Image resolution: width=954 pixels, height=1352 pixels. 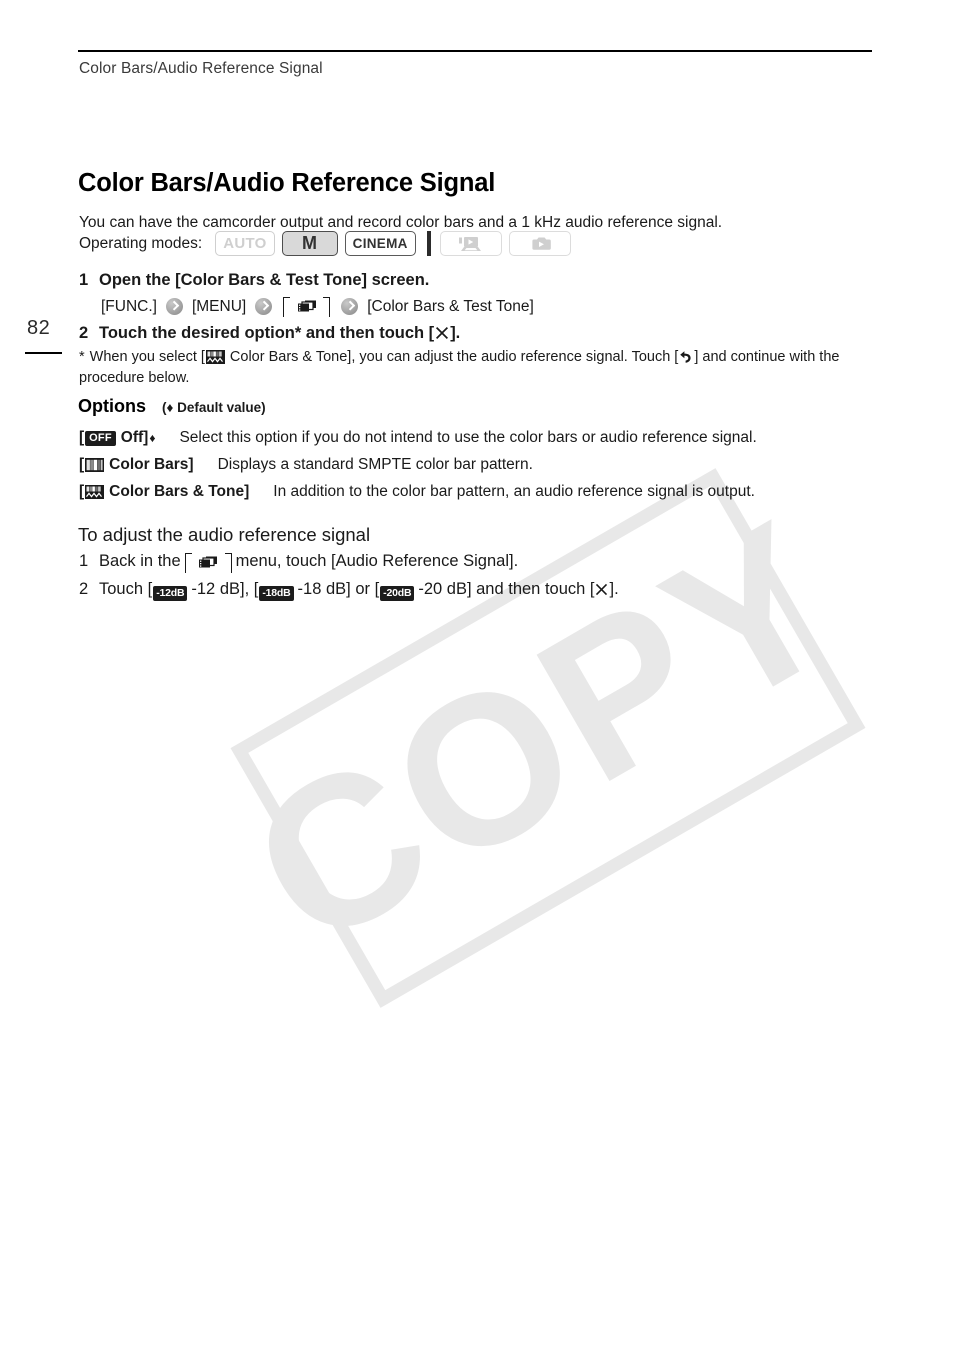 I want to click on option-color-bars-tone-key: [ Color Bars & Tone], so click(x=164, y=492).